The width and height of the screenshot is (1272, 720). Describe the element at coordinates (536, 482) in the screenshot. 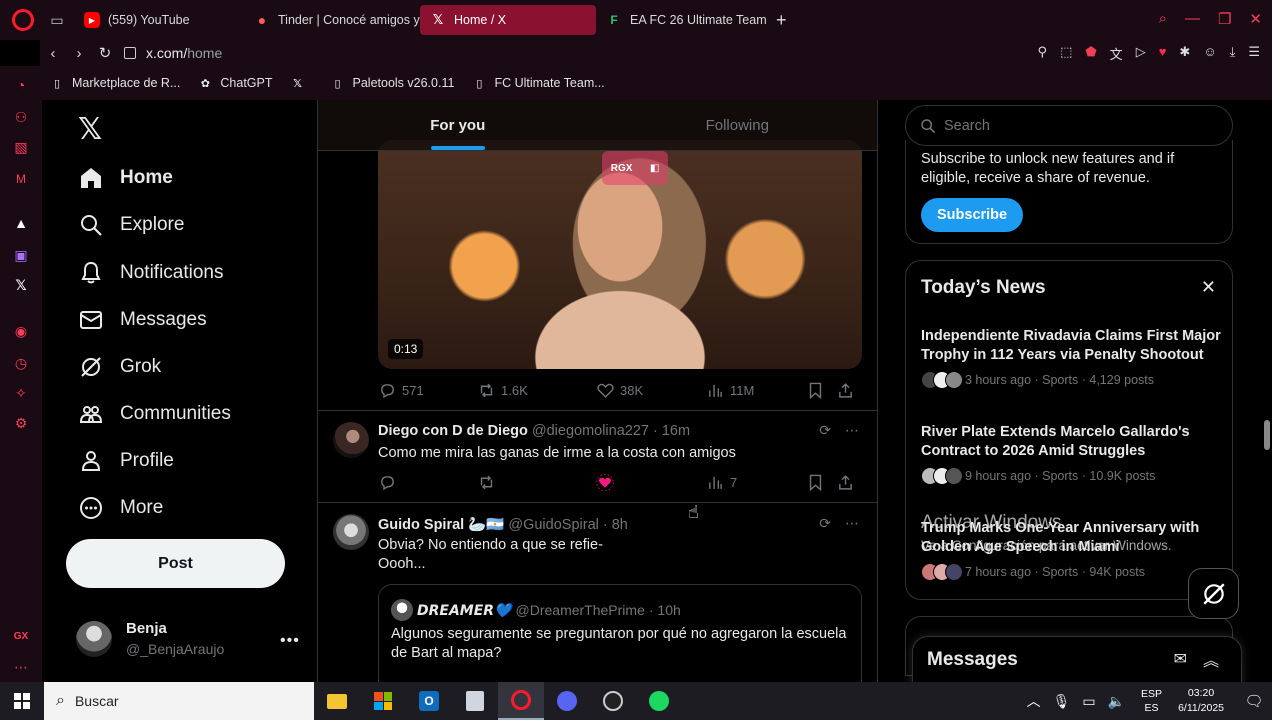

I see `repost-button` at that location.